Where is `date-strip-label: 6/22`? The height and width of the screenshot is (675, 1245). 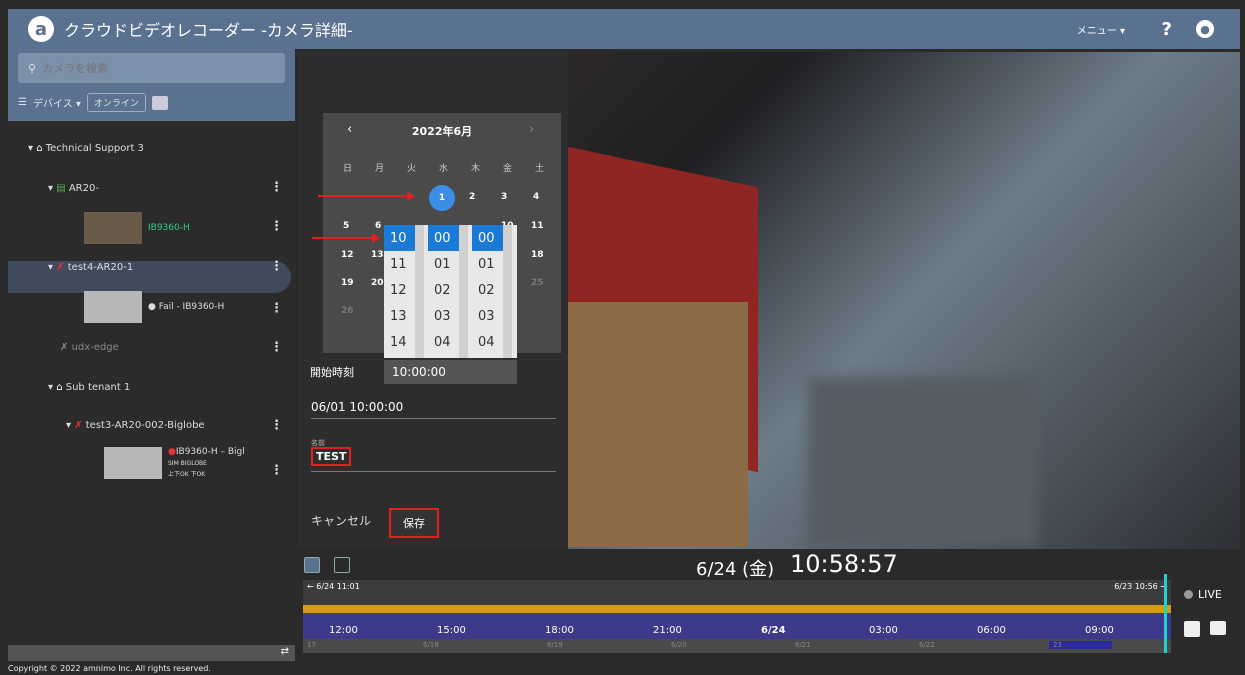
date-strip-label: 6/22 is located at coordinates (927, 645).